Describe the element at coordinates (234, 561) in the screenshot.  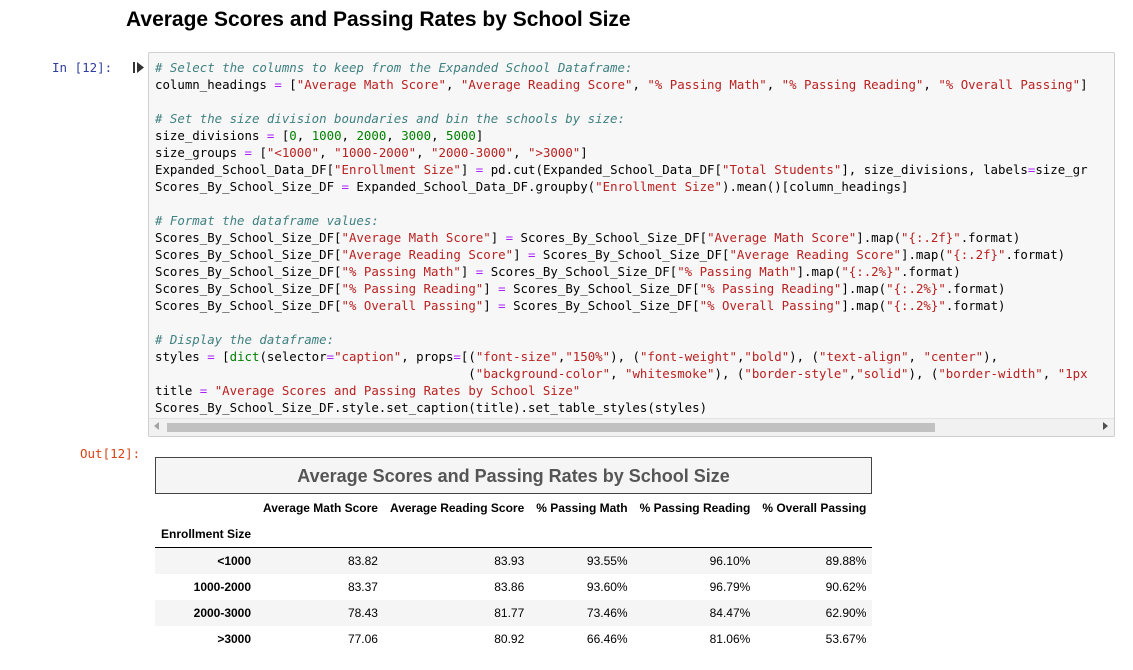
I see `row-index: <1000` at that location.